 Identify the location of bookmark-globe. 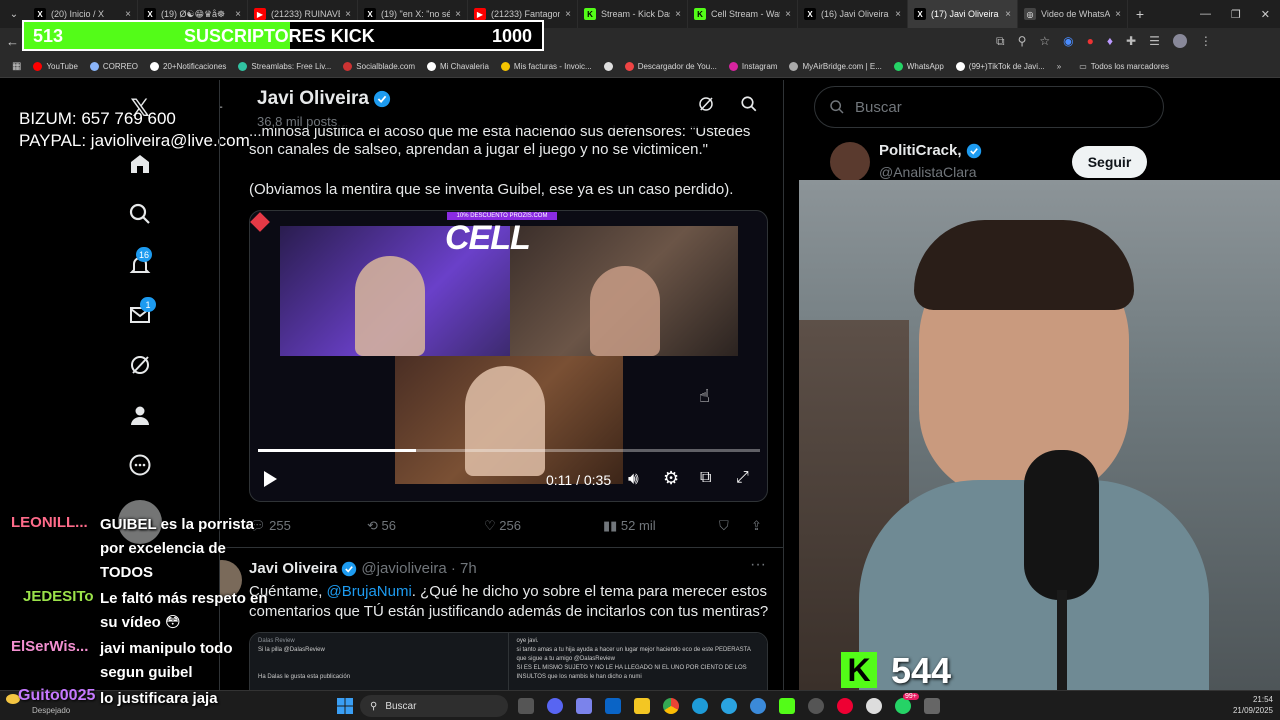
(608, 66).